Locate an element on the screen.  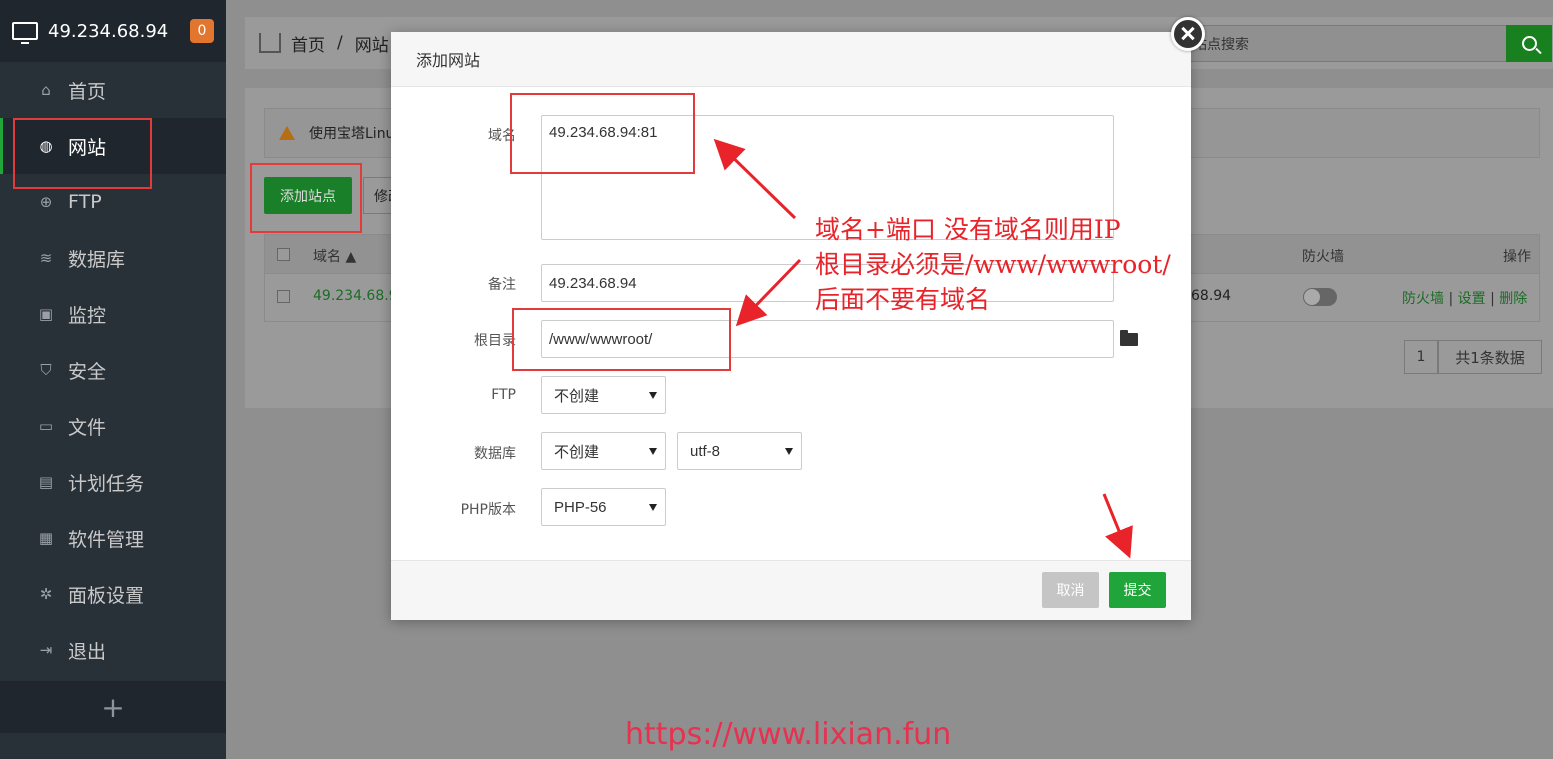
annotation-line-2: 根目录必须是/www/wwwroot/ is located at coordinates (993, 264).